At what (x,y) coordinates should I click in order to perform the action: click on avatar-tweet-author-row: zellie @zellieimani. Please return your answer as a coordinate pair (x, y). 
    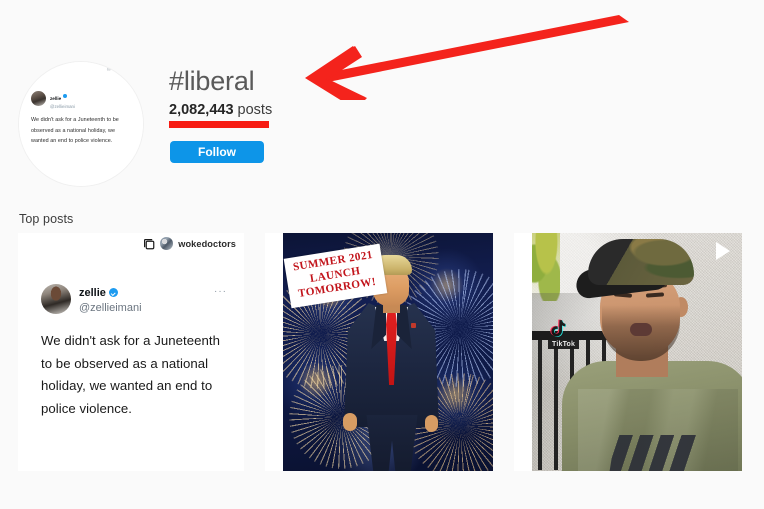
    Looking at the image, I should click on (81, 98).